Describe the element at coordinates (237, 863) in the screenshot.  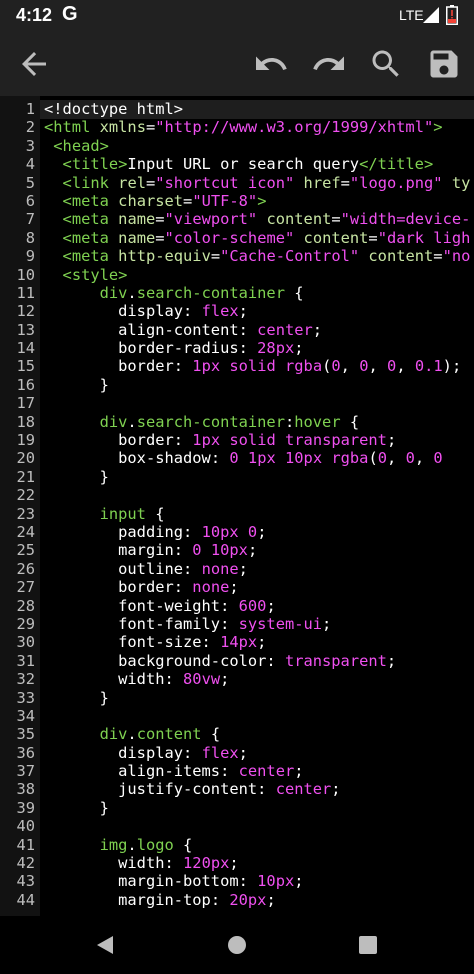
I see `code-line: 42 width: 120px;` at that location.